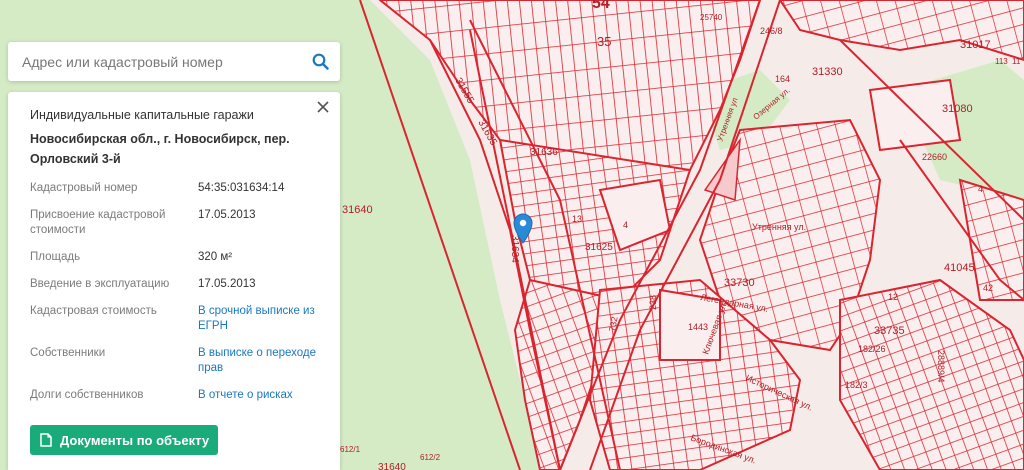 The image size is (1024, 470). I want to click on object-type: Индивидуальные капитальные гаражи, so click(142, 115).